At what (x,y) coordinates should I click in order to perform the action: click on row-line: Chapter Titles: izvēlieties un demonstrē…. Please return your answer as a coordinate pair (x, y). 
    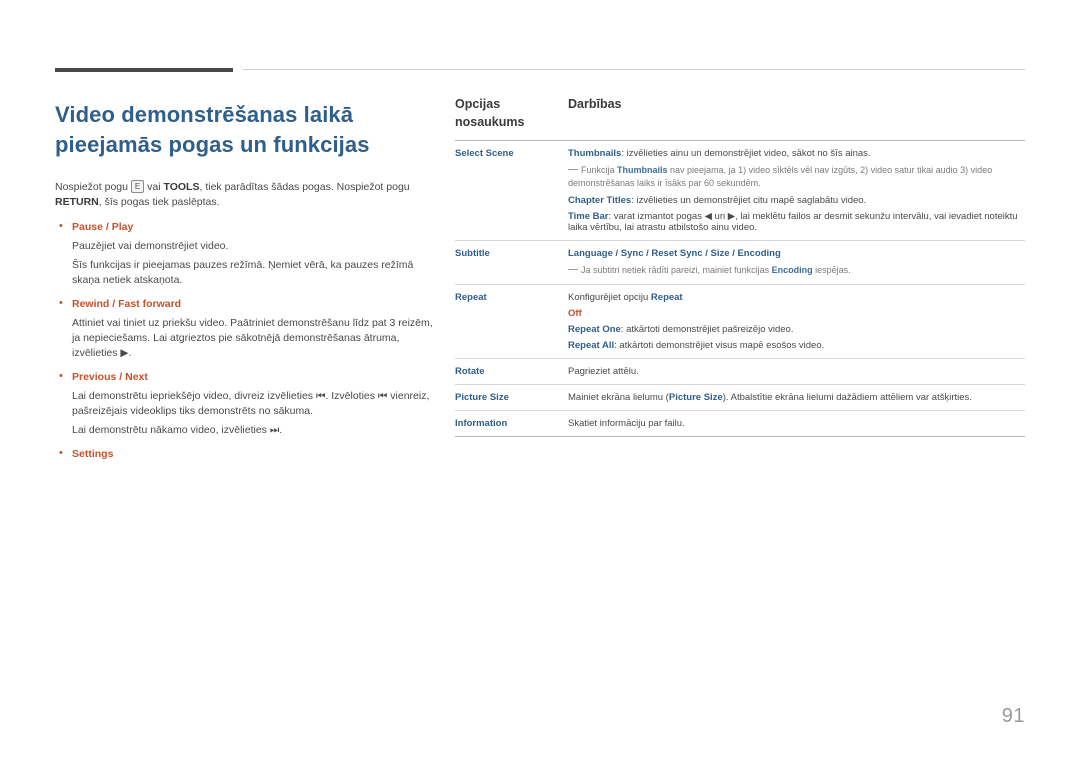
    Looking at the image, I should click on (796, 200).